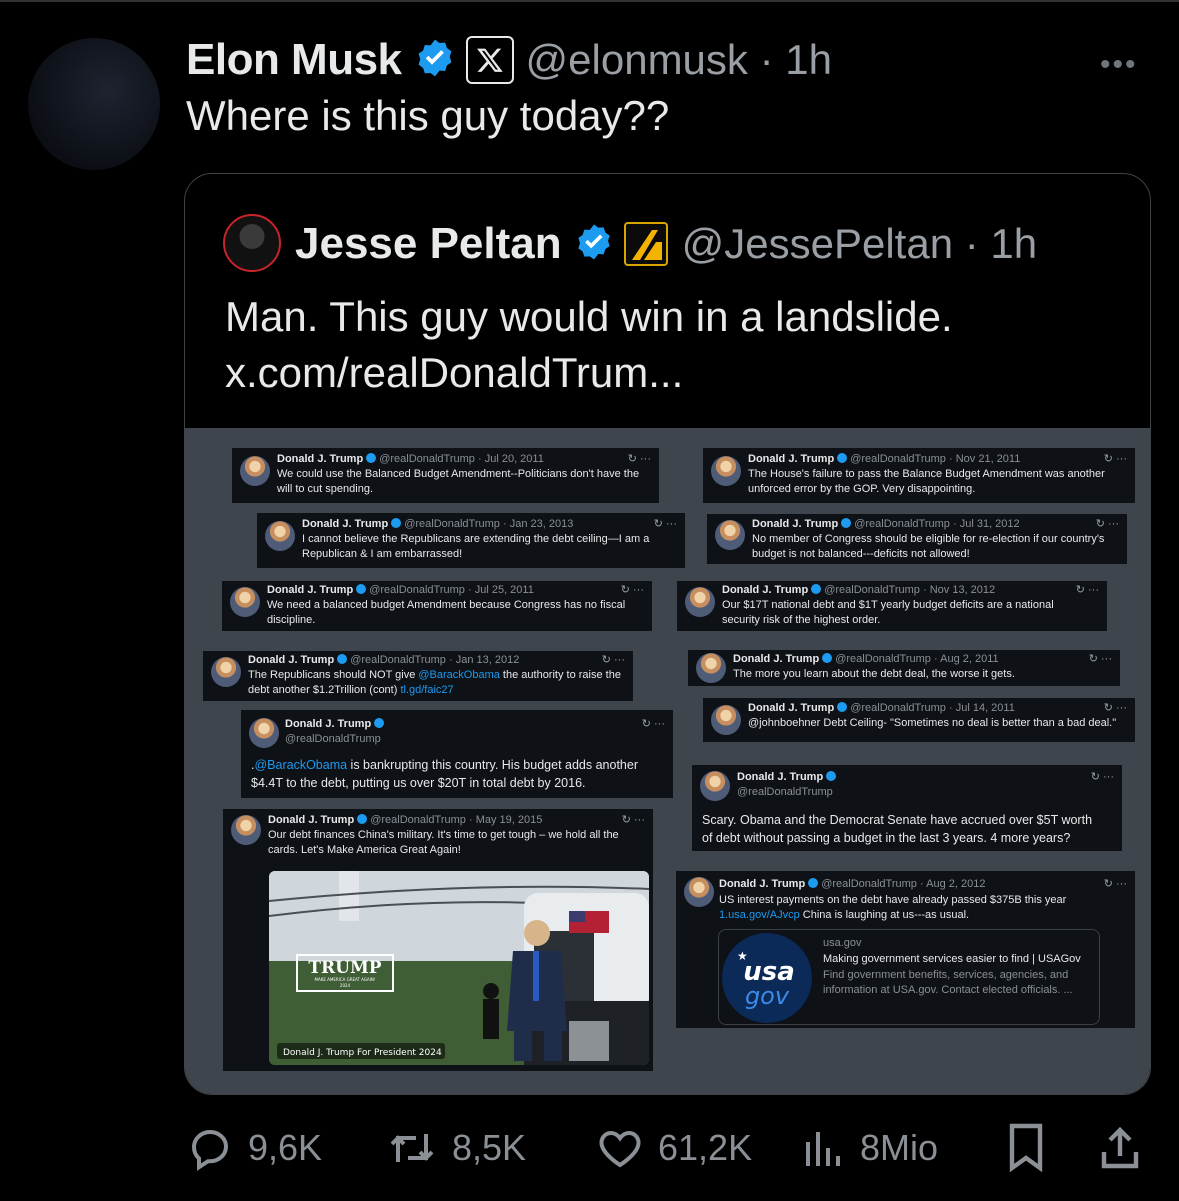 The image size is (1179, 1201). What do you see at coordinates (362, 1053) in the screenshot?
I see `photo-caption: Donald J. Trump For President 2024` at bounding box center [362, 1053].